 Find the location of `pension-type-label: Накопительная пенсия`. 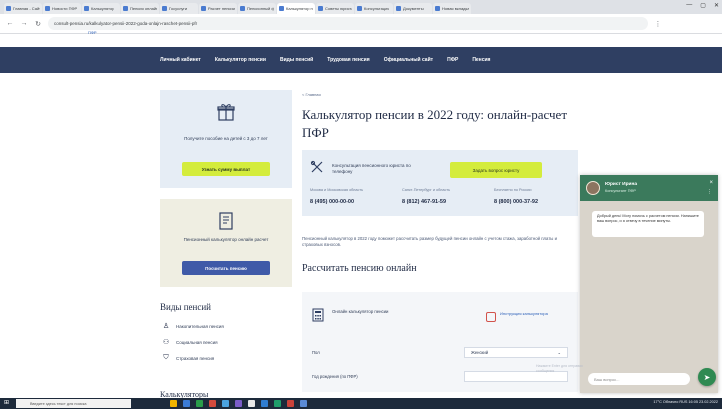

pension-type-label: Накопительная пенсия is located at coordinates (200, 326).